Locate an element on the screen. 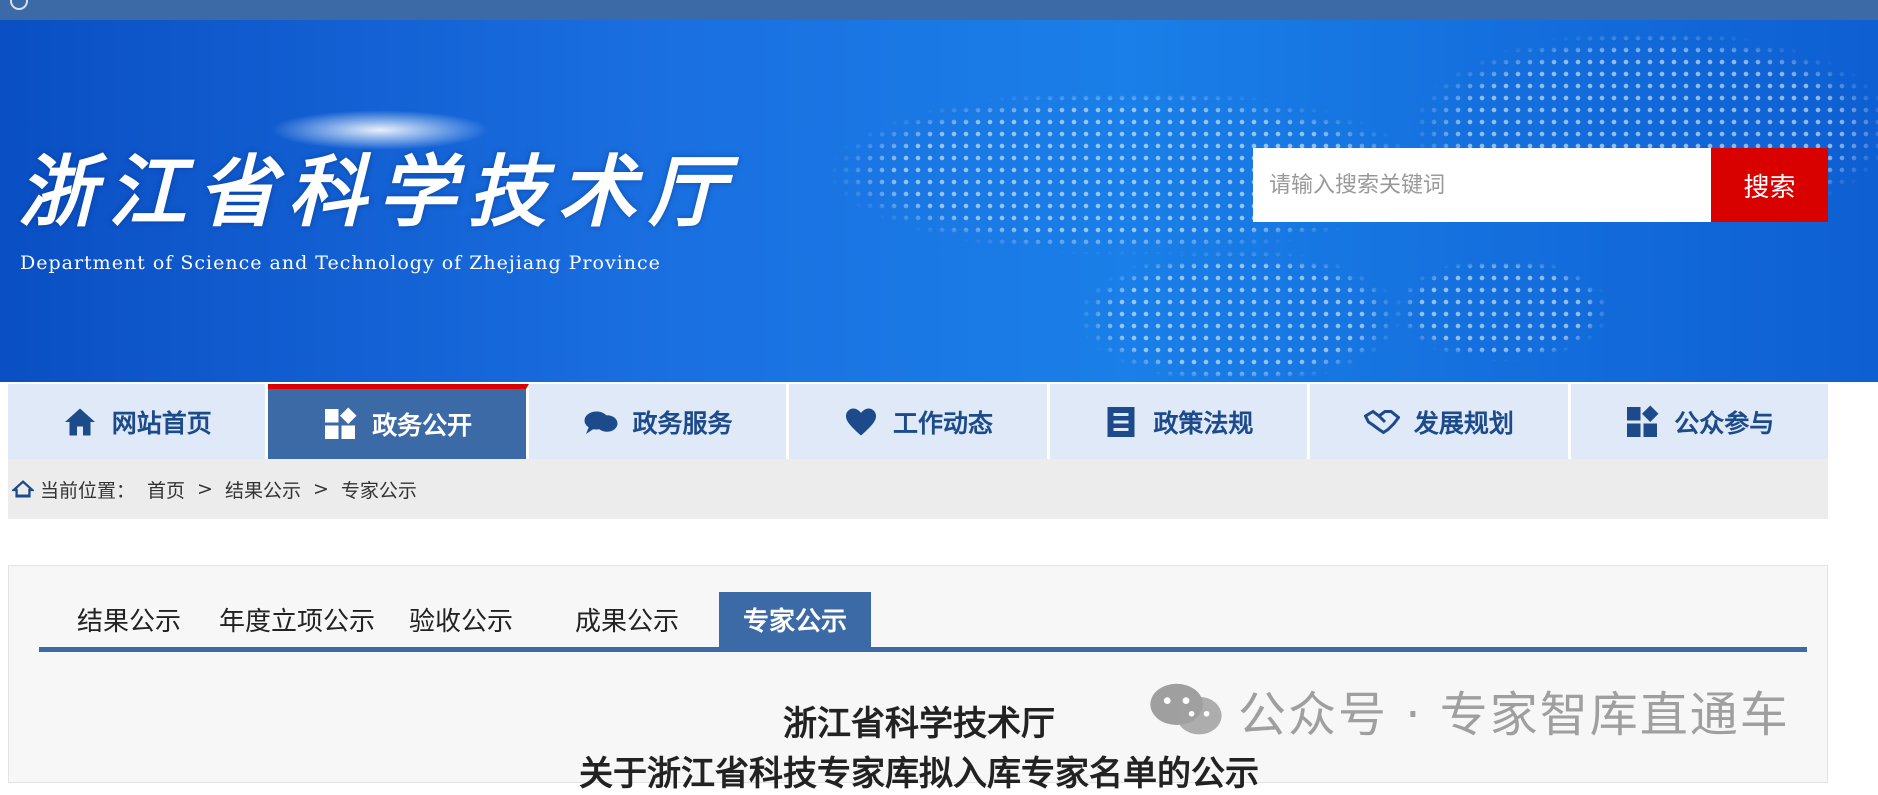 The image size is (1878, 795). tab-annual-projects: 年度立项公示 is located at coordinates (297, 619).